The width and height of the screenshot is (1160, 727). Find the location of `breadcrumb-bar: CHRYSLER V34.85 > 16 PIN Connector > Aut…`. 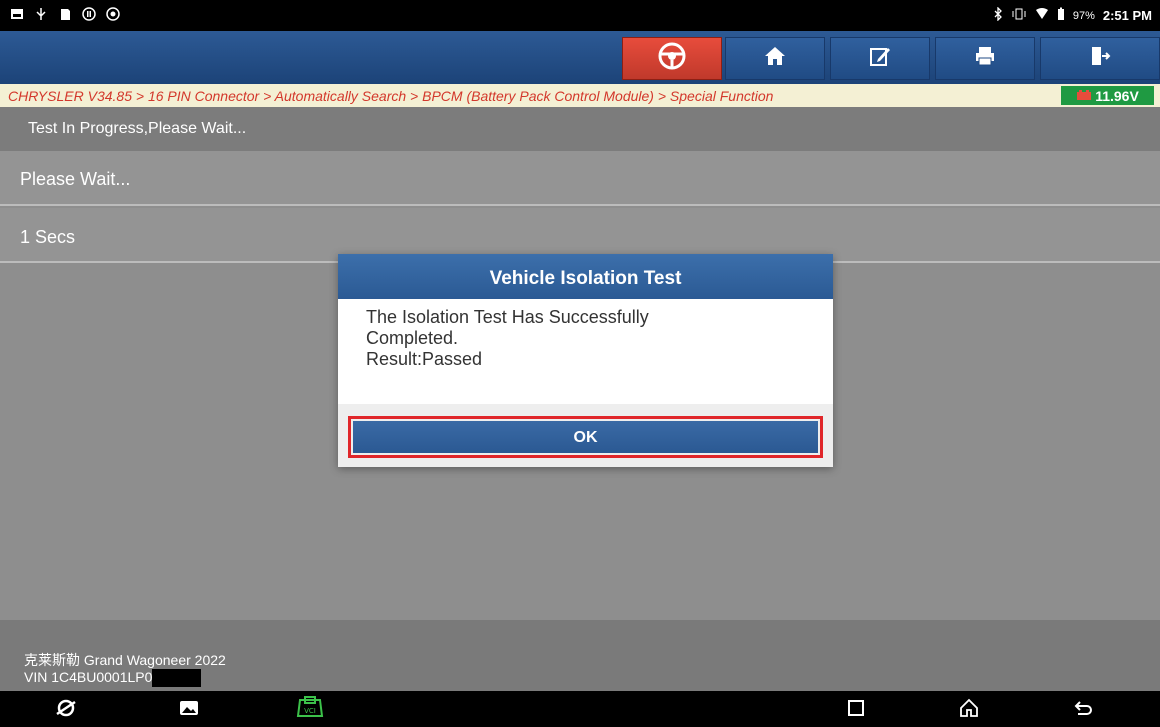

breadcrumb-bar: CHRYSLER V34.85 > 16 PIN Connector > Aut… is located at coordinates (580, 95).